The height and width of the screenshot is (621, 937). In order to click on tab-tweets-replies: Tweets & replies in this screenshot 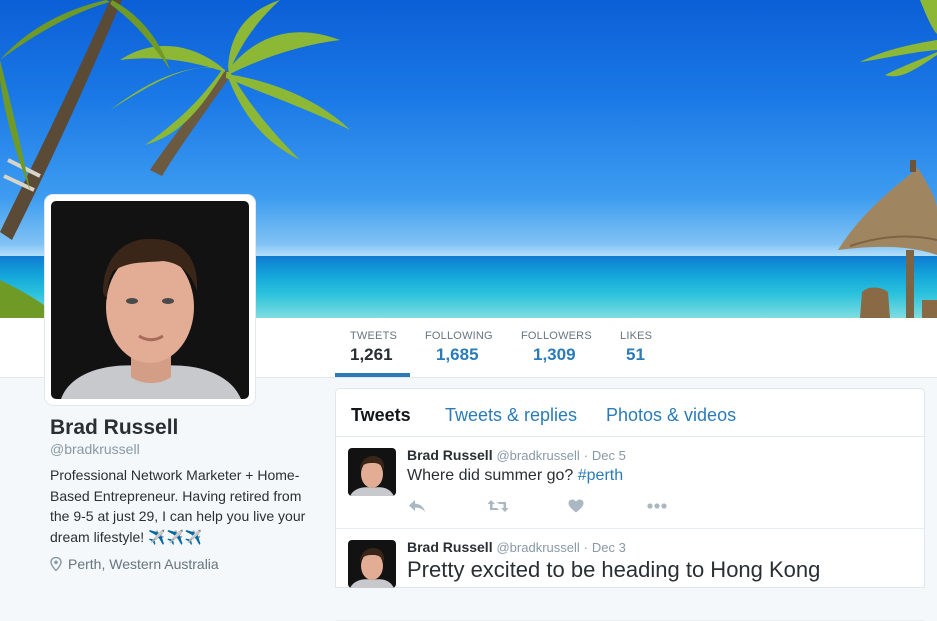, I will do `click(511, 415)`.